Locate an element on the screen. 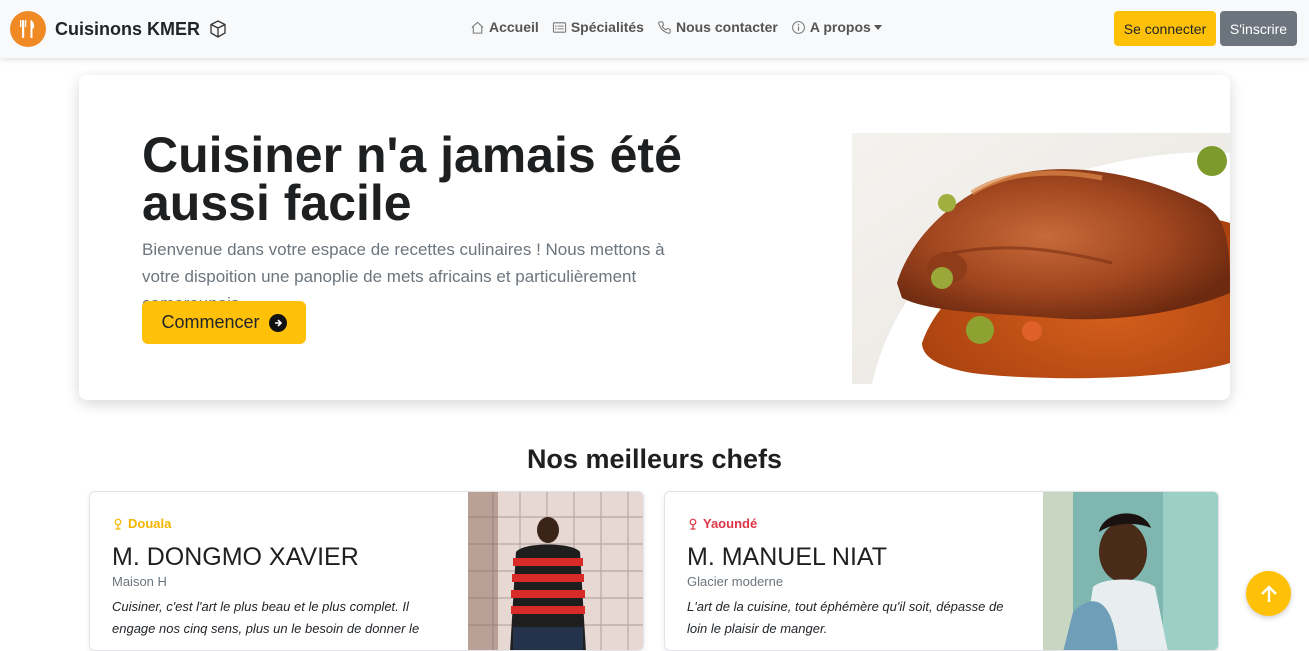  login-button: Se connecter is located at coordinates (1165, 28).